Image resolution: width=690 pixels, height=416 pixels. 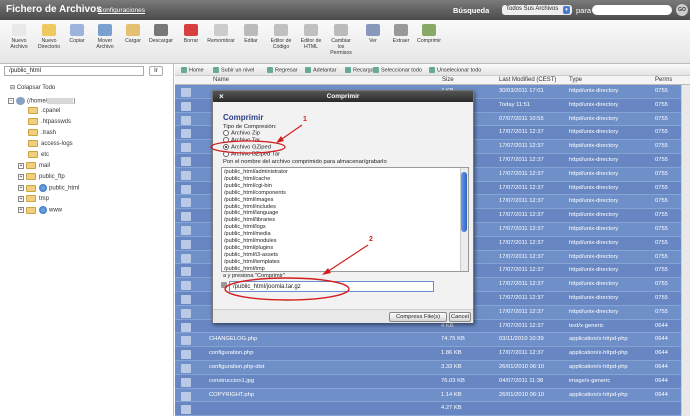 I want to click on annotation-label-1: 1, so click(x=305, y=119).